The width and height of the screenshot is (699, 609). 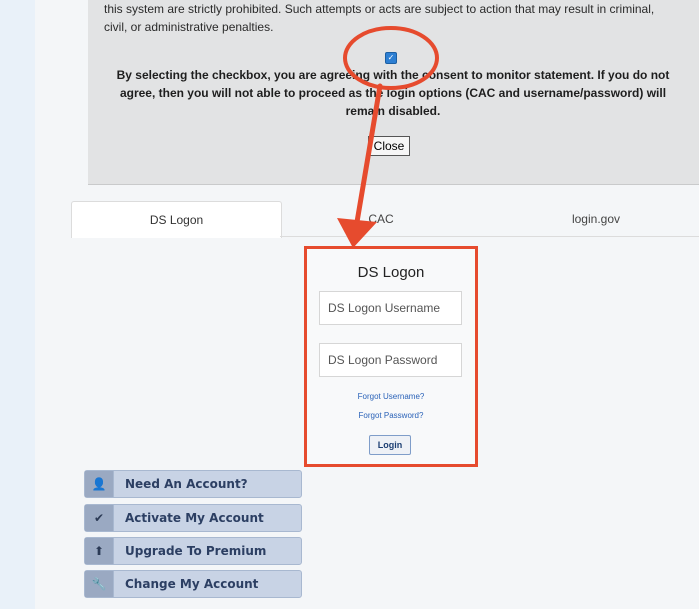 What do you see at coordinates (99, 584) in the screenshot?
I see `wrench-icon: 🔧` at bounding box center [99, 584].